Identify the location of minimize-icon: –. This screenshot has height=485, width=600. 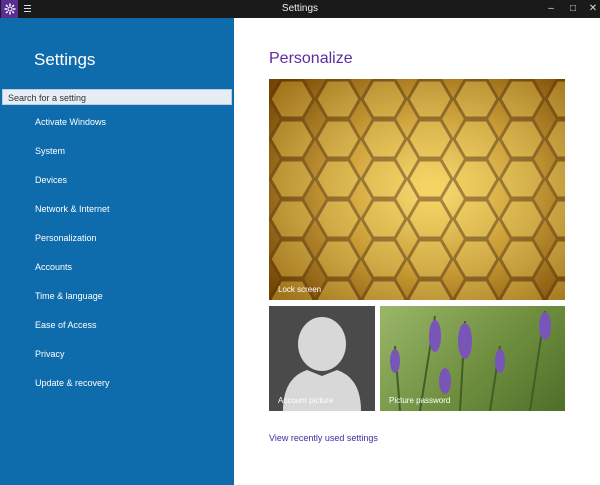
(551, 9).